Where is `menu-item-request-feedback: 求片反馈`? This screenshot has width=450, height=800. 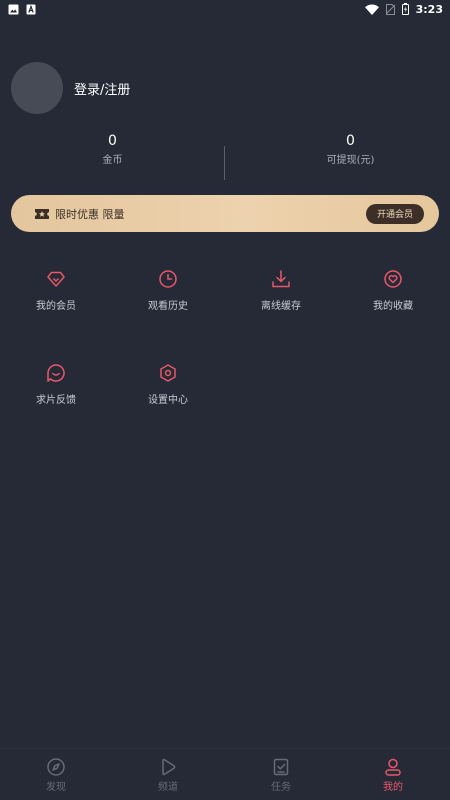 menu-item-request-feedback: 求片反馈 is located at coordinates (56, 384).